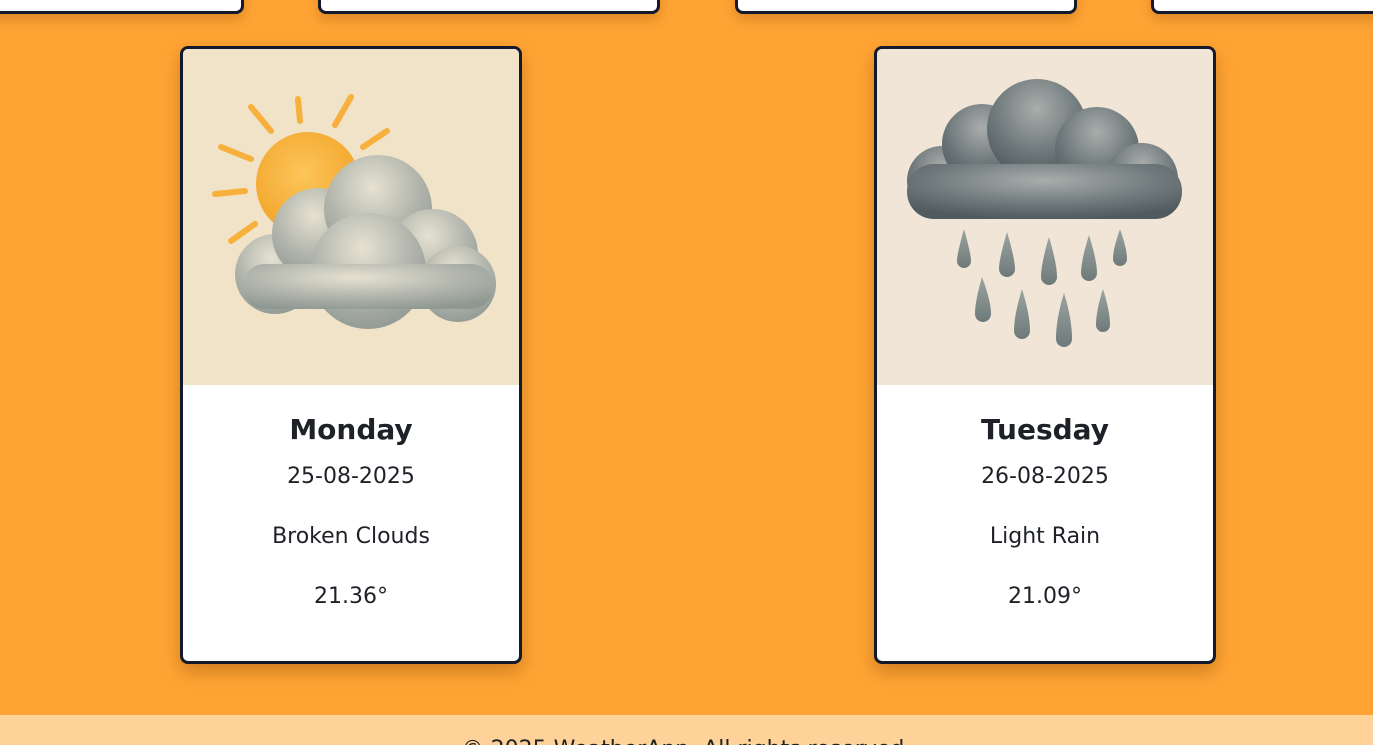 This screenshot has height=745, width=1373. Describe the element at coordinates (1045, 596) in the screenshot. I see `temperature: 21.09°` at that location.